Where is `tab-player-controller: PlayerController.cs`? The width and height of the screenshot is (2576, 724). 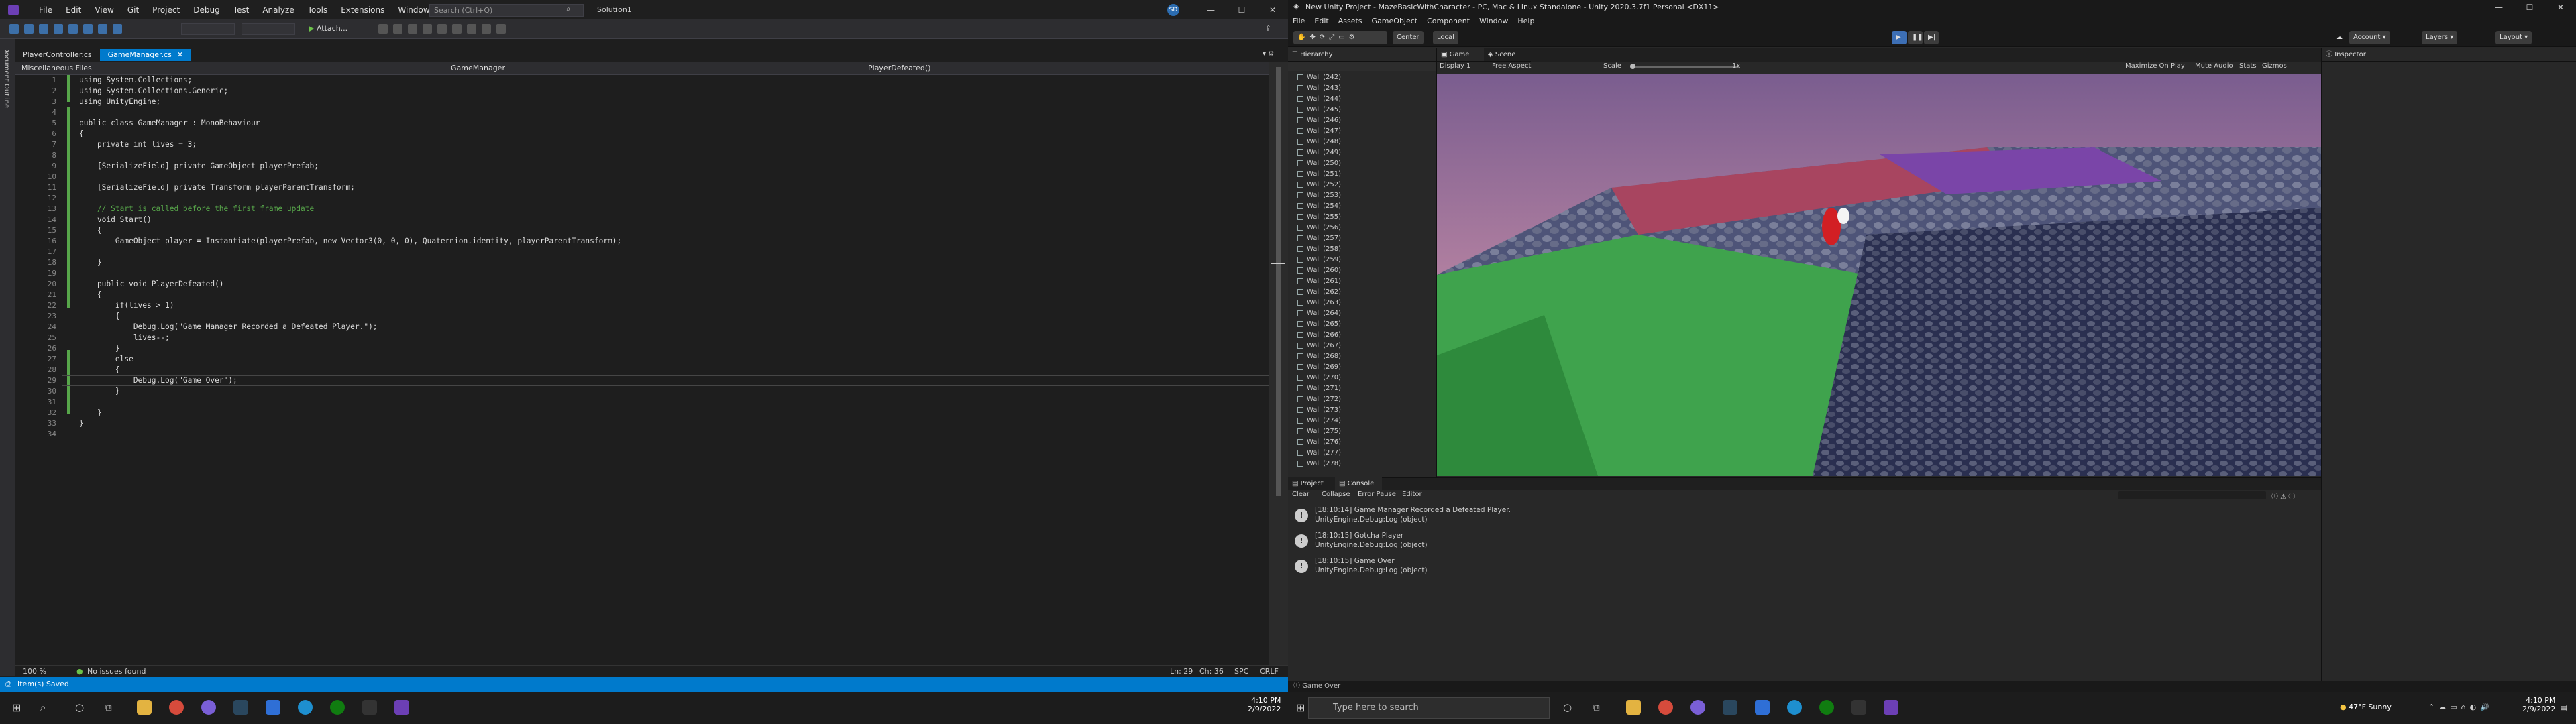 tab-player-controller: PlayerController.cs is located at coordinates (57, 55).